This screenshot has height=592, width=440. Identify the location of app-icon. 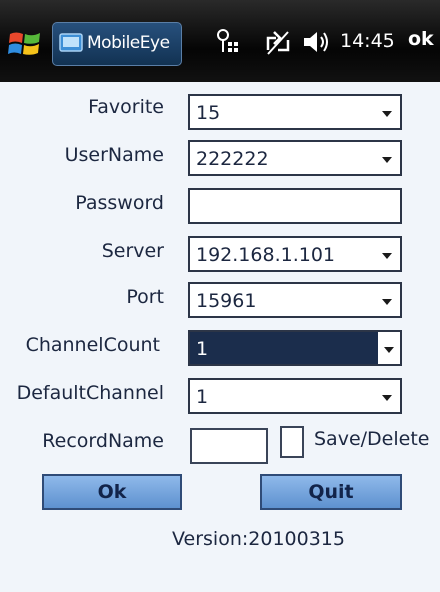
(71, 42).